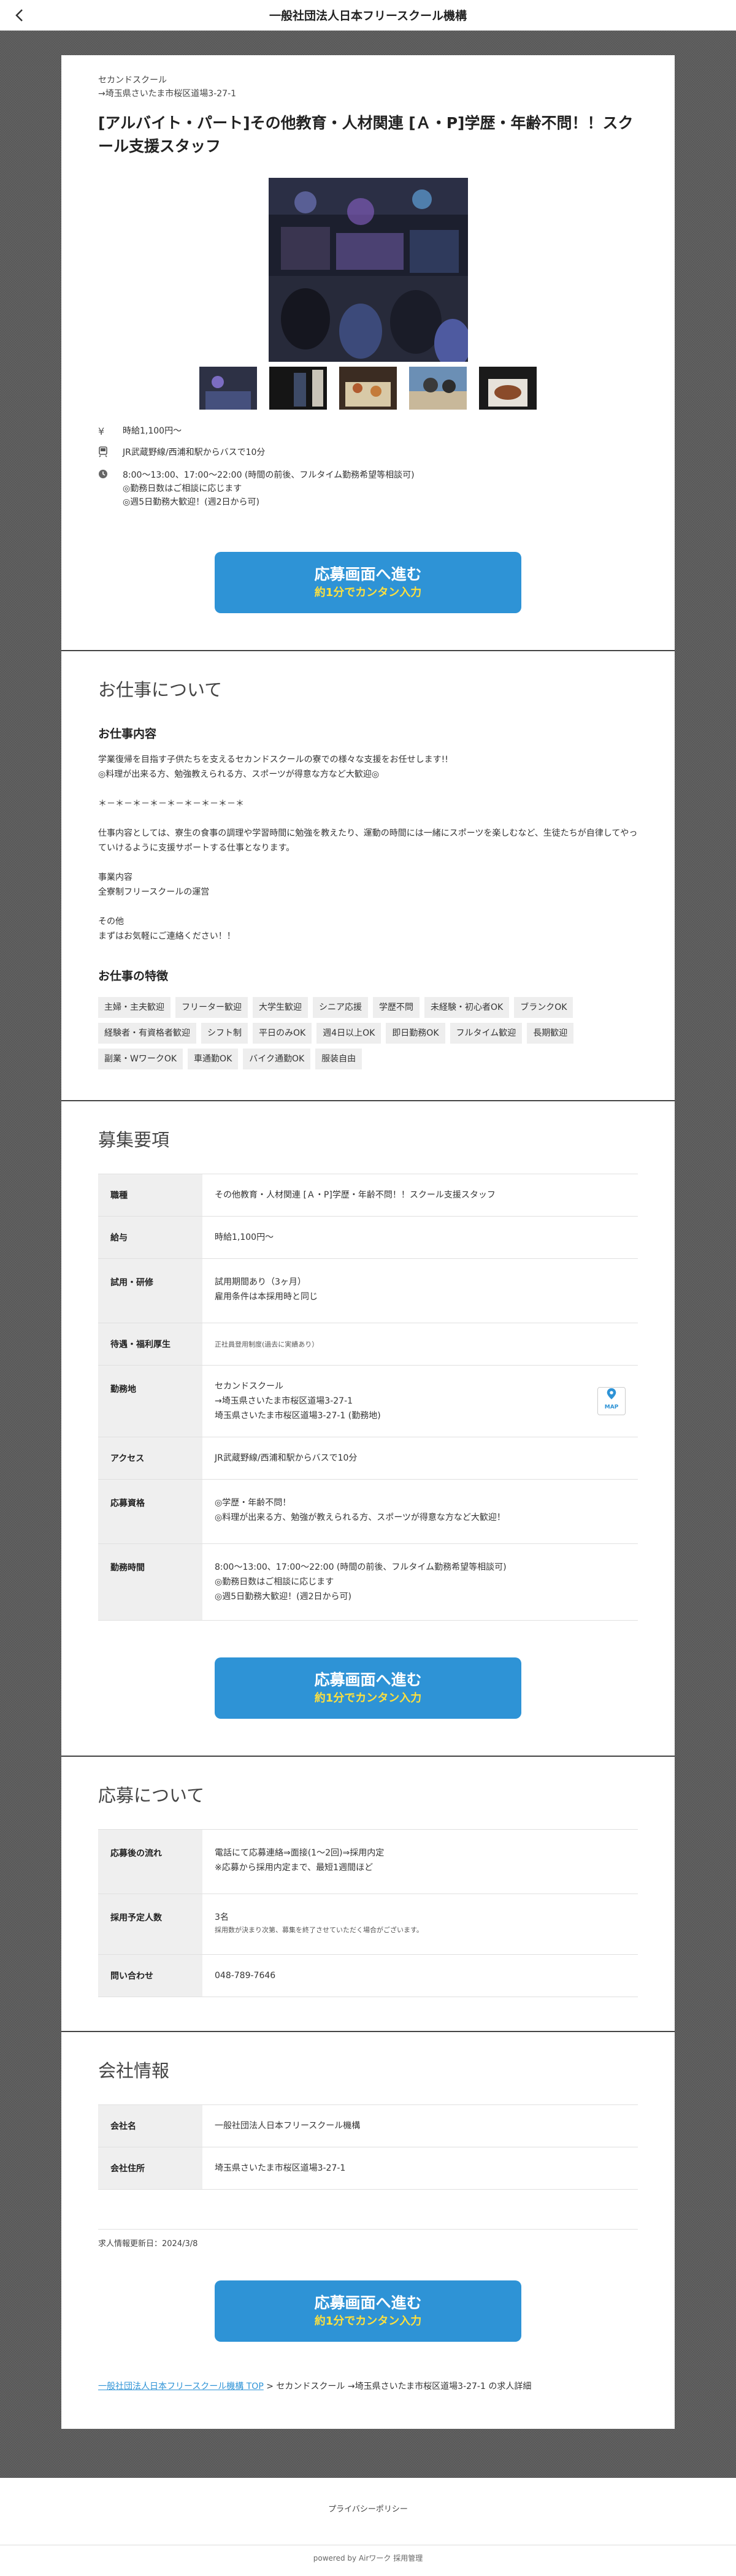  I want to click on row-label: アクセス, so click(150, 1458).